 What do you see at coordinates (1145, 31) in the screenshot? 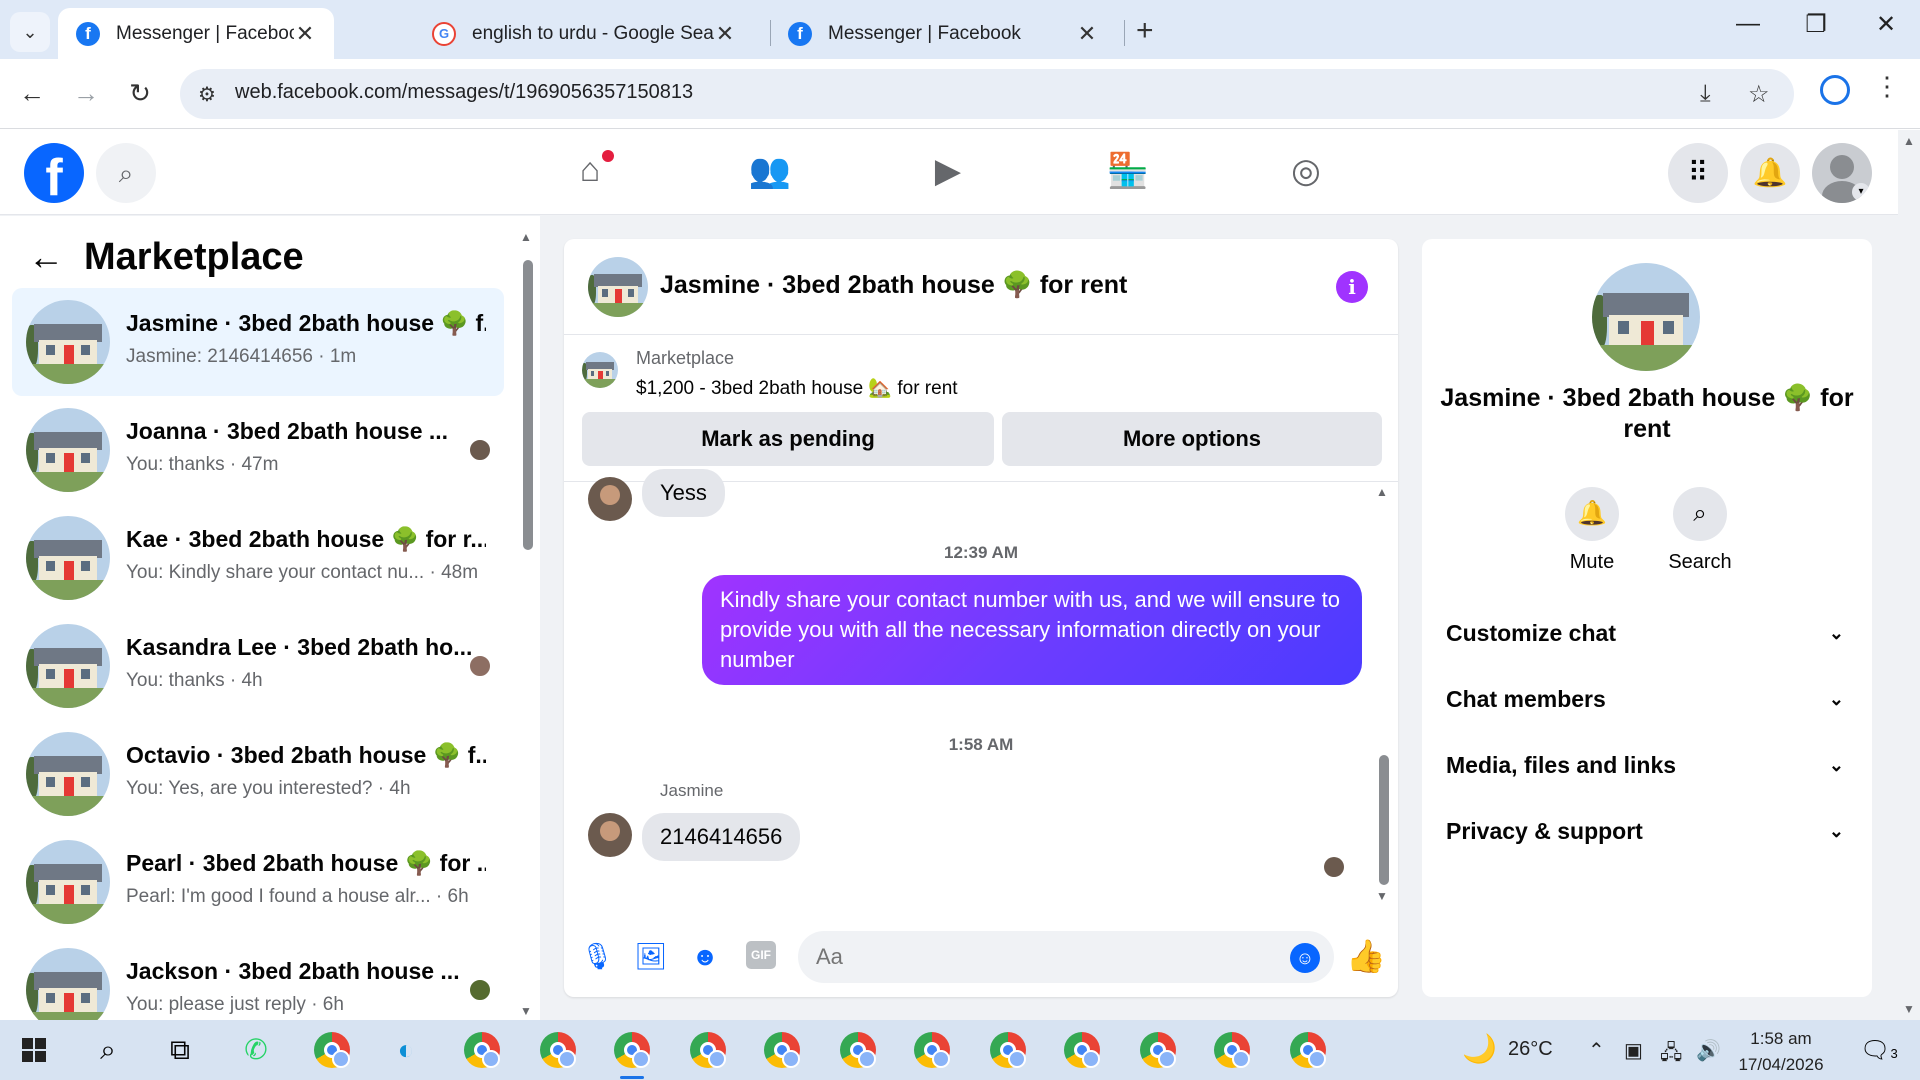
I see `new-tab-icon: +` at bounding box center [1145, 31].